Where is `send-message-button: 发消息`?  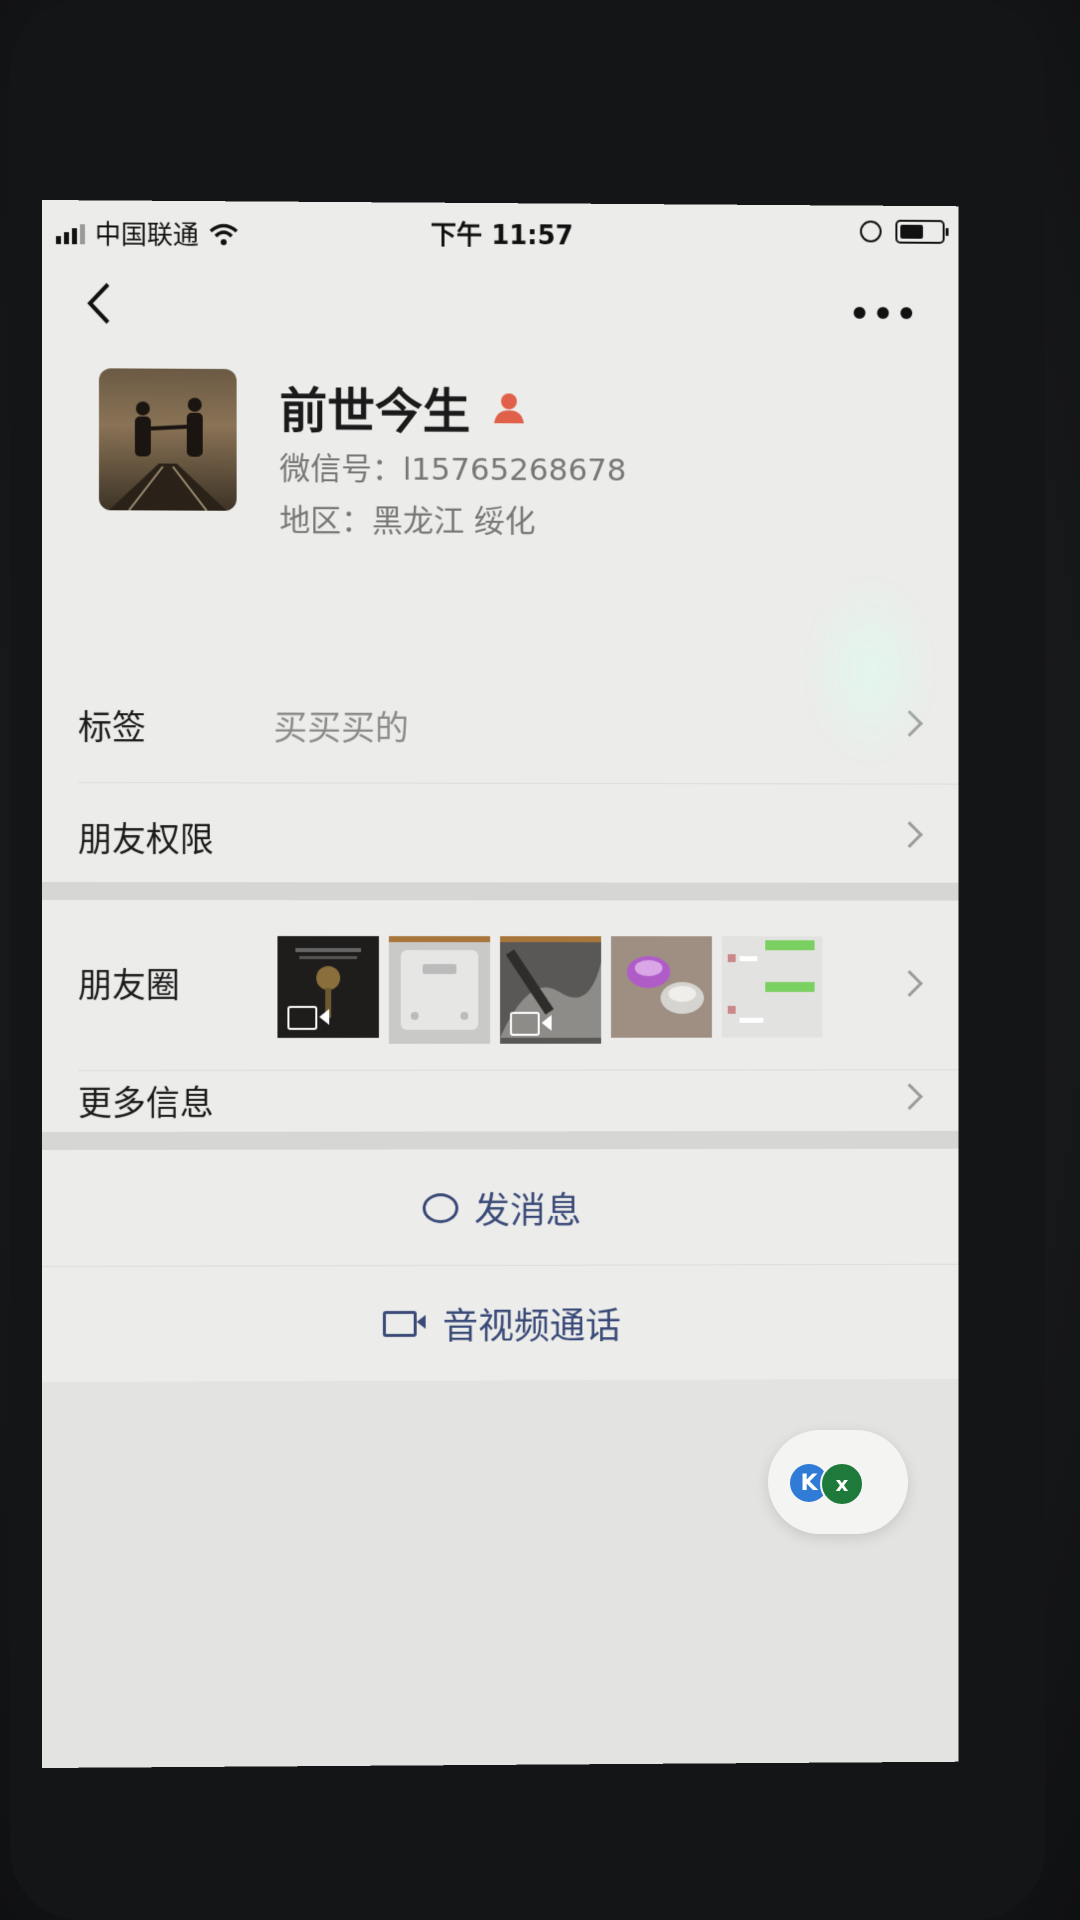 send-message-button: 发消息 is located at coordinates (500, 1208).